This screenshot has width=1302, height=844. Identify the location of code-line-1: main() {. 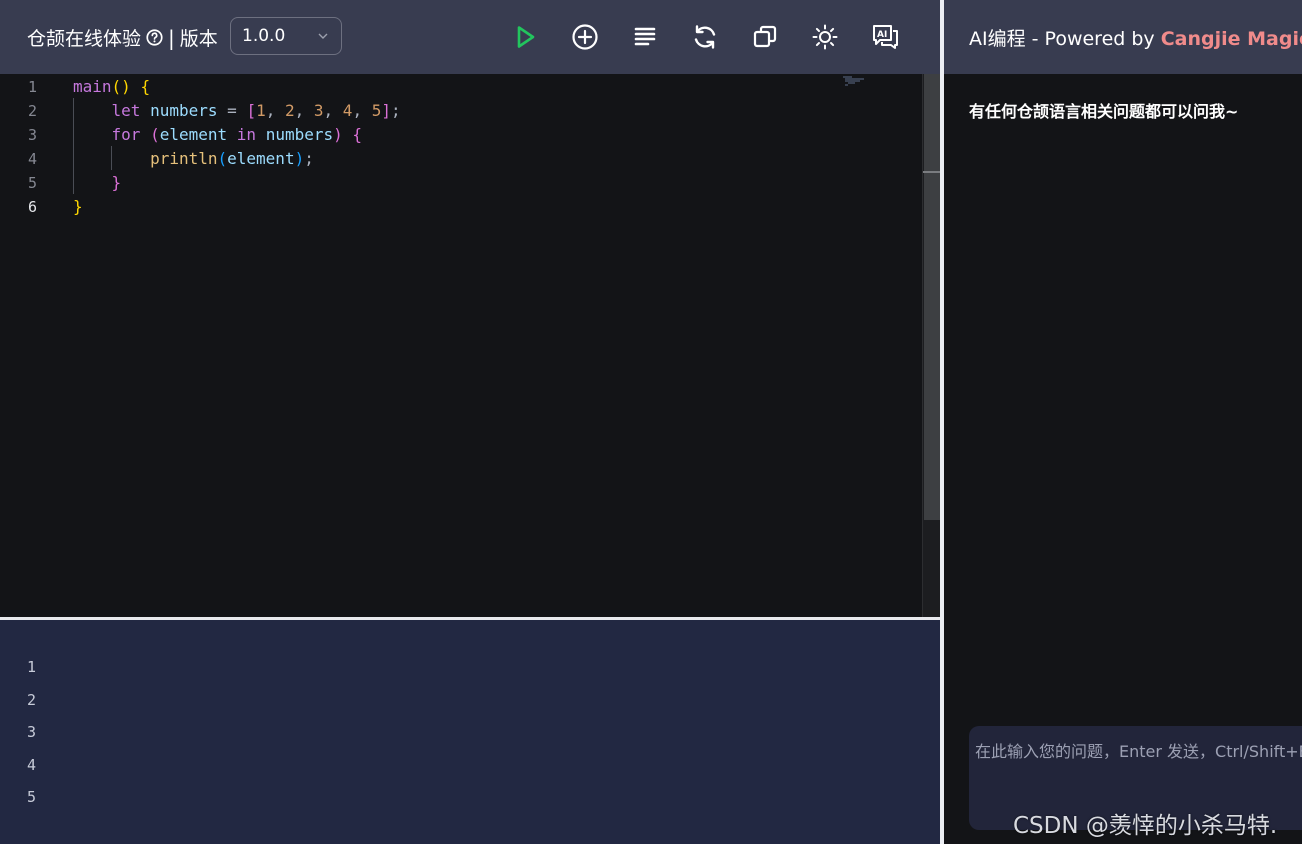
(111, 87).